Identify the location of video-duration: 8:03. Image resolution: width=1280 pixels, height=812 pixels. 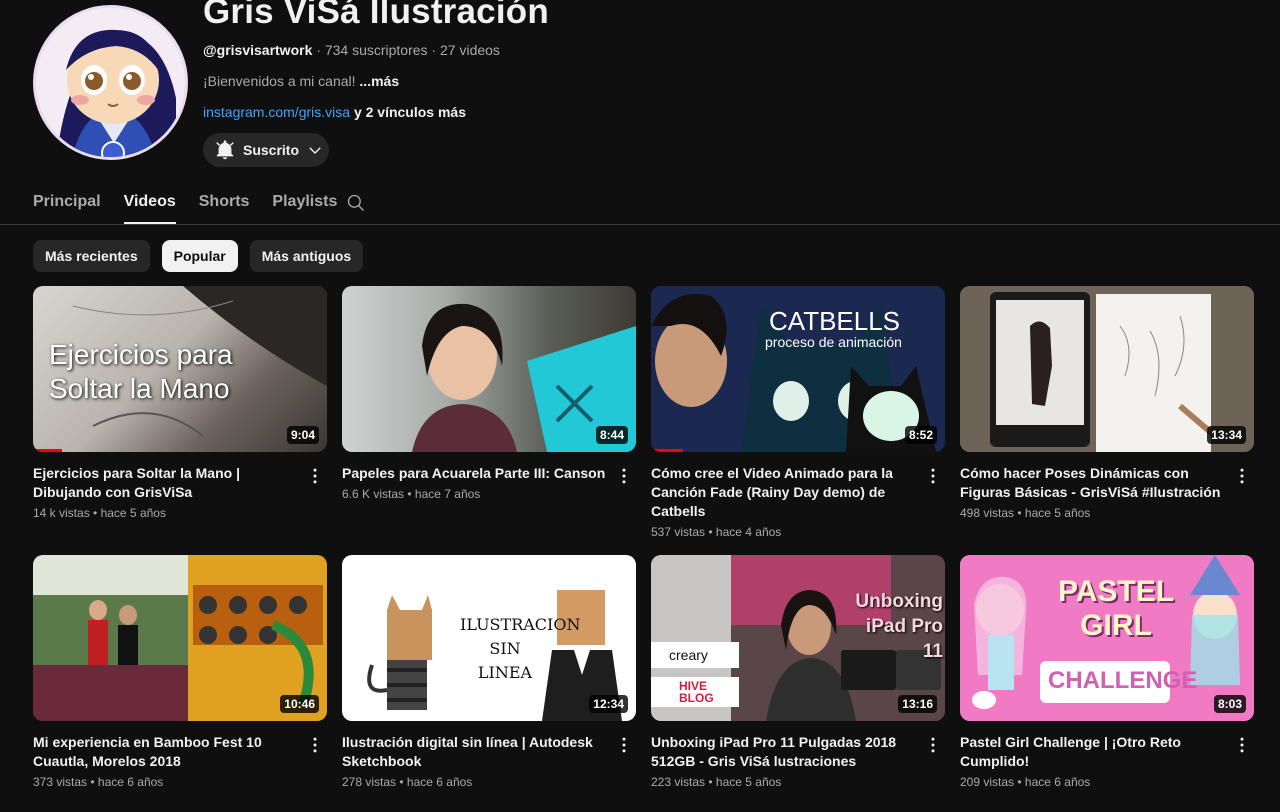
(1229, 704).